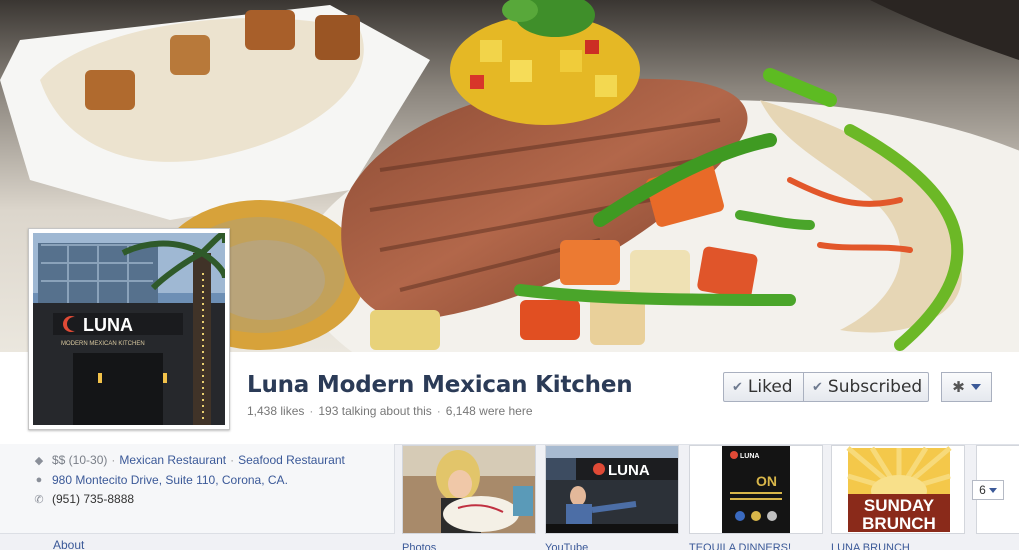 This screenshot has height=550, width=1019. I want to click on profile-logo-text: LUNA, so click(108, 325).